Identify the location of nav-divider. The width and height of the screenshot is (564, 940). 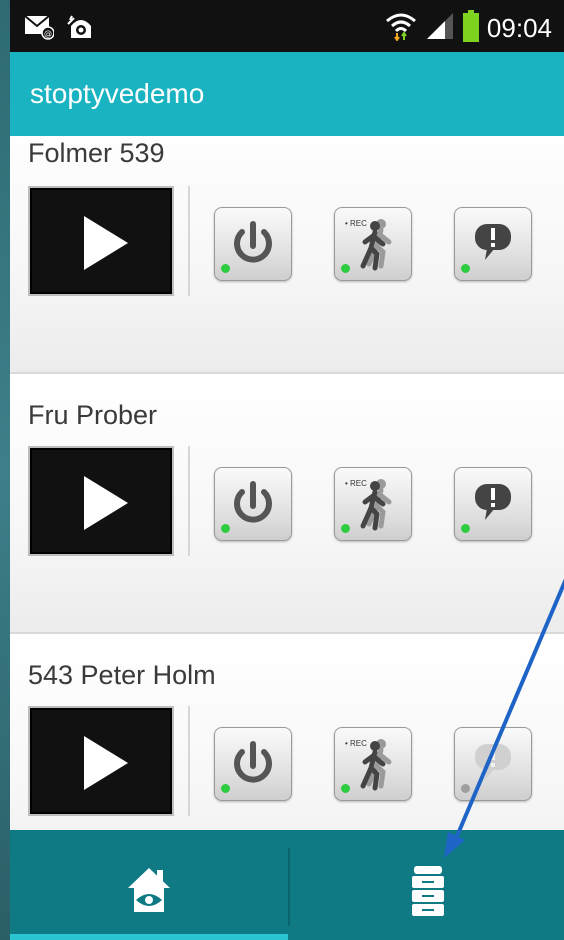
(289, 887).